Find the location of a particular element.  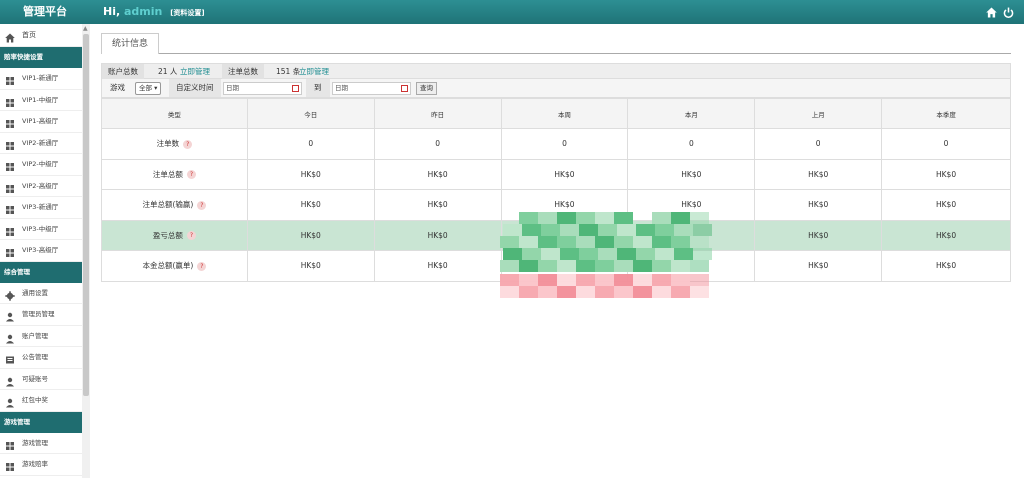

end-date-input: 日期 is located at coordinates (371, 88).